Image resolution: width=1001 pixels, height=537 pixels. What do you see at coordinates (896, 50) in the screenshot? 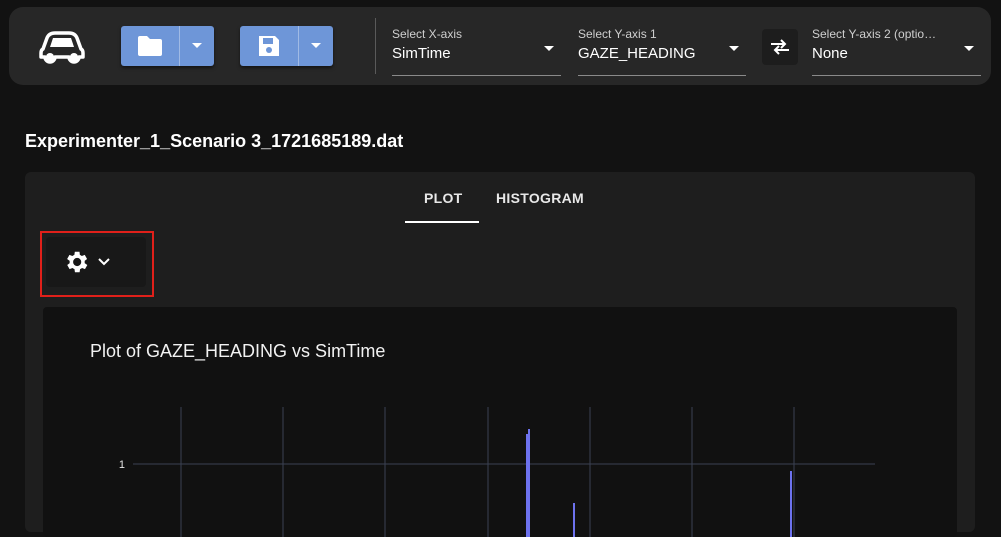
I see `y-axis2-select: Select Y-axis 2 (optio… None` at bounding box center [896, 50].